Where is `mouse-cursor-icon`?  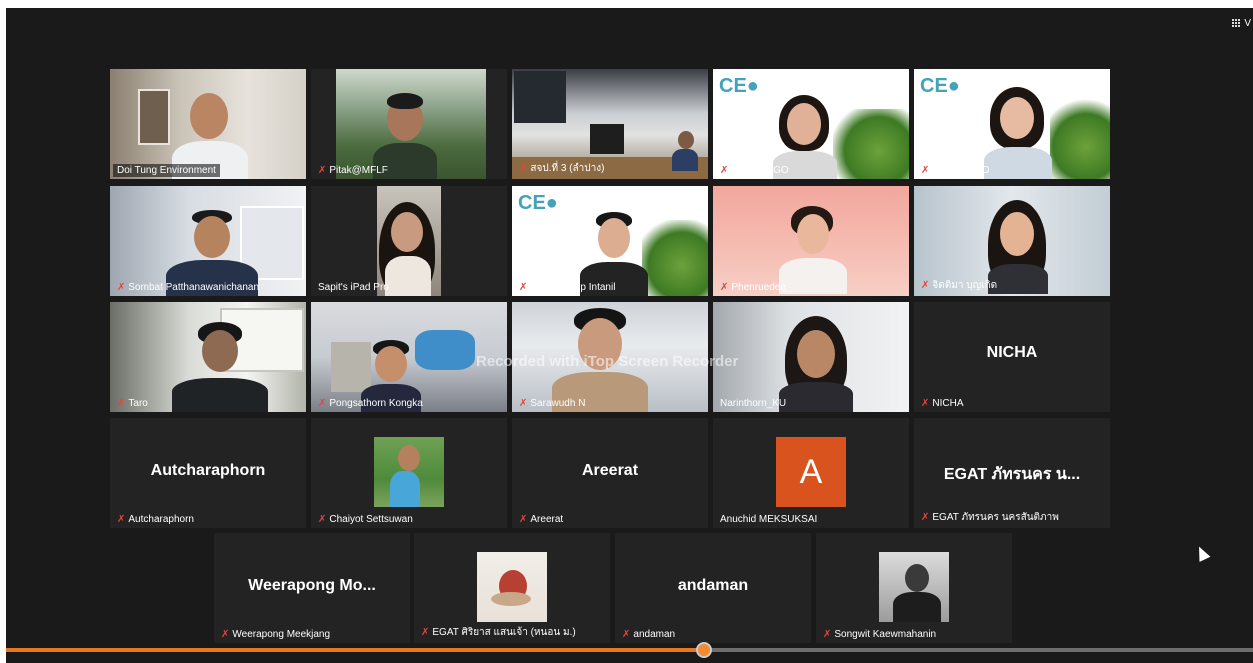
mouse-cursor-icon is located at coordinates (1202, 553).